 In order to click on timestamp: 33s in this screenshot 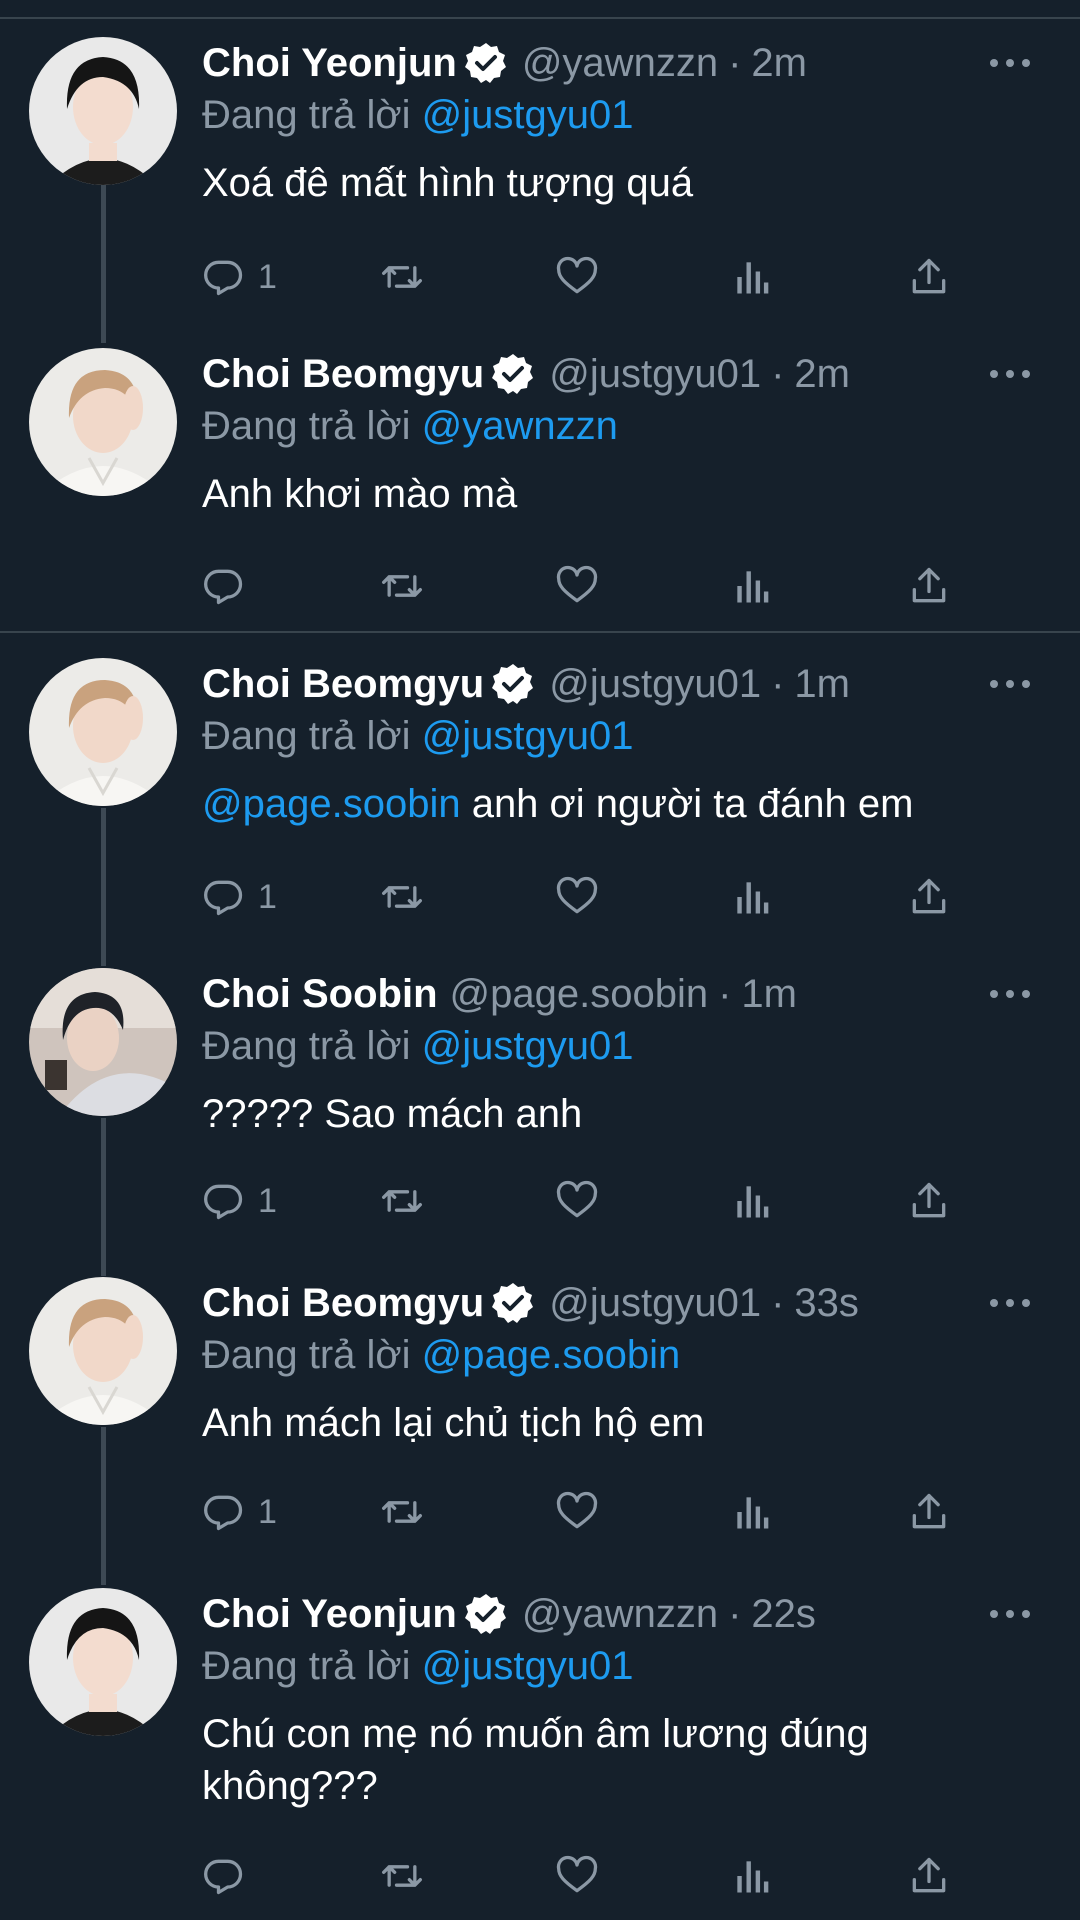, I will do `click(826, 1303)`.